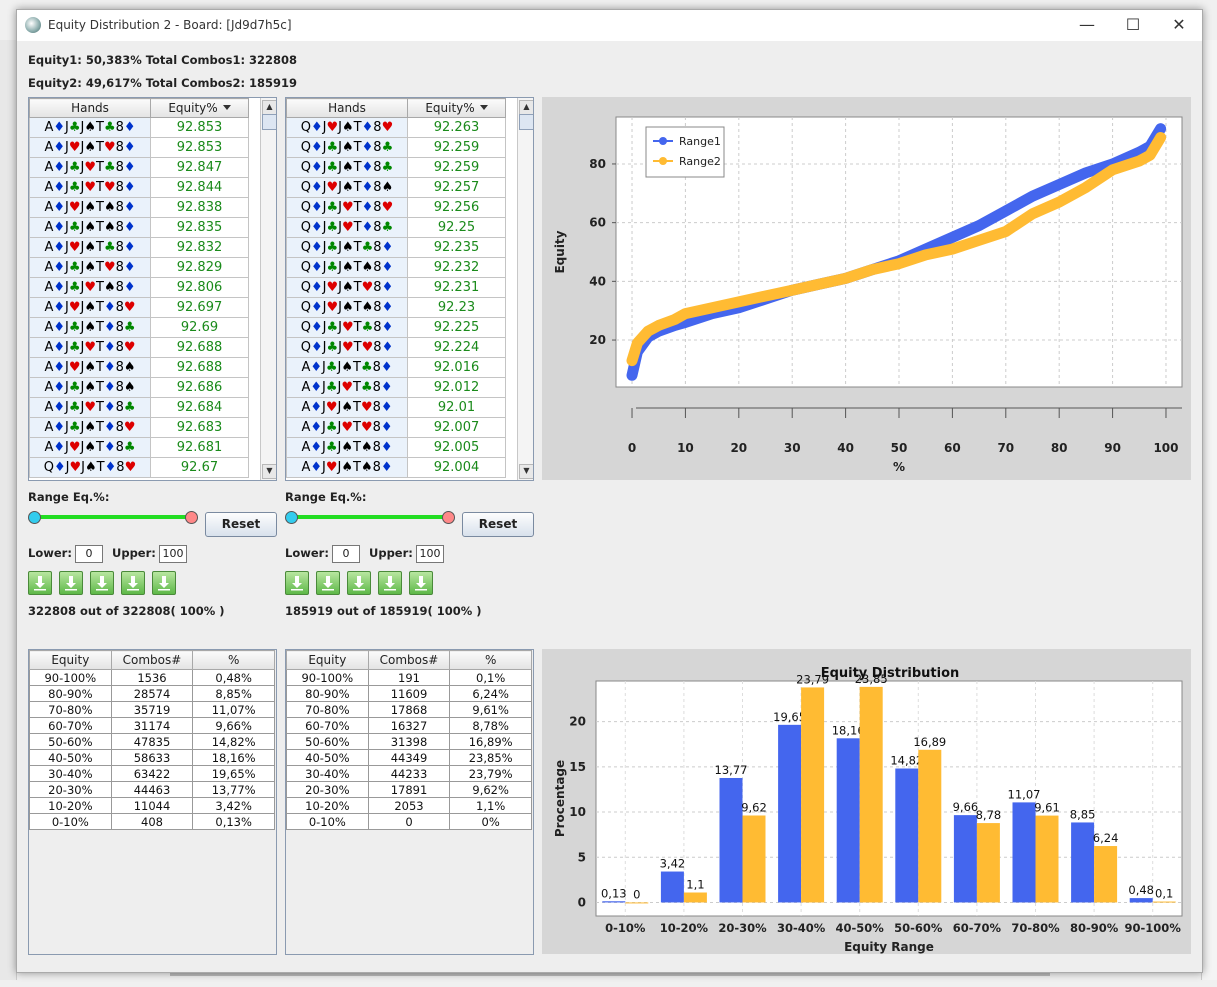 This screenshot has height=987, width=1217. I want to click on upper-input-2: 100, so click(430, 554).